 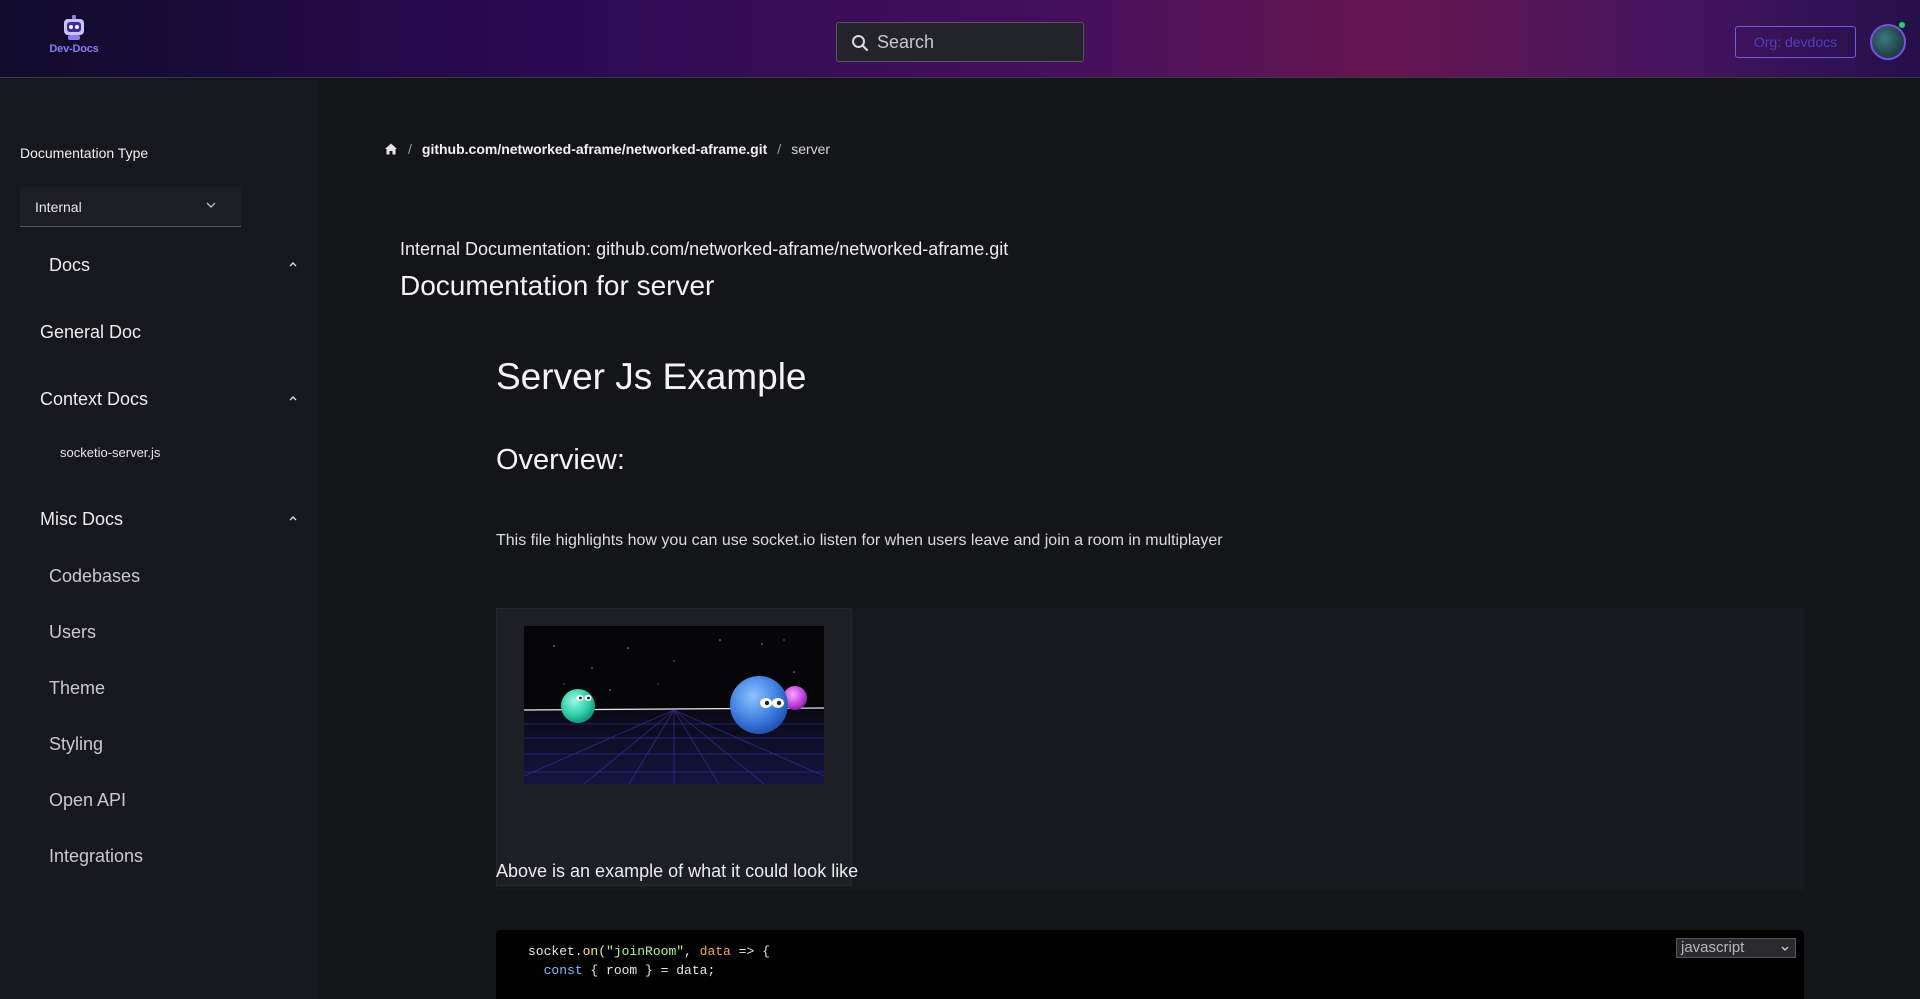 I want to click on multiplayer-scene-image, so click(x=674, y=705).